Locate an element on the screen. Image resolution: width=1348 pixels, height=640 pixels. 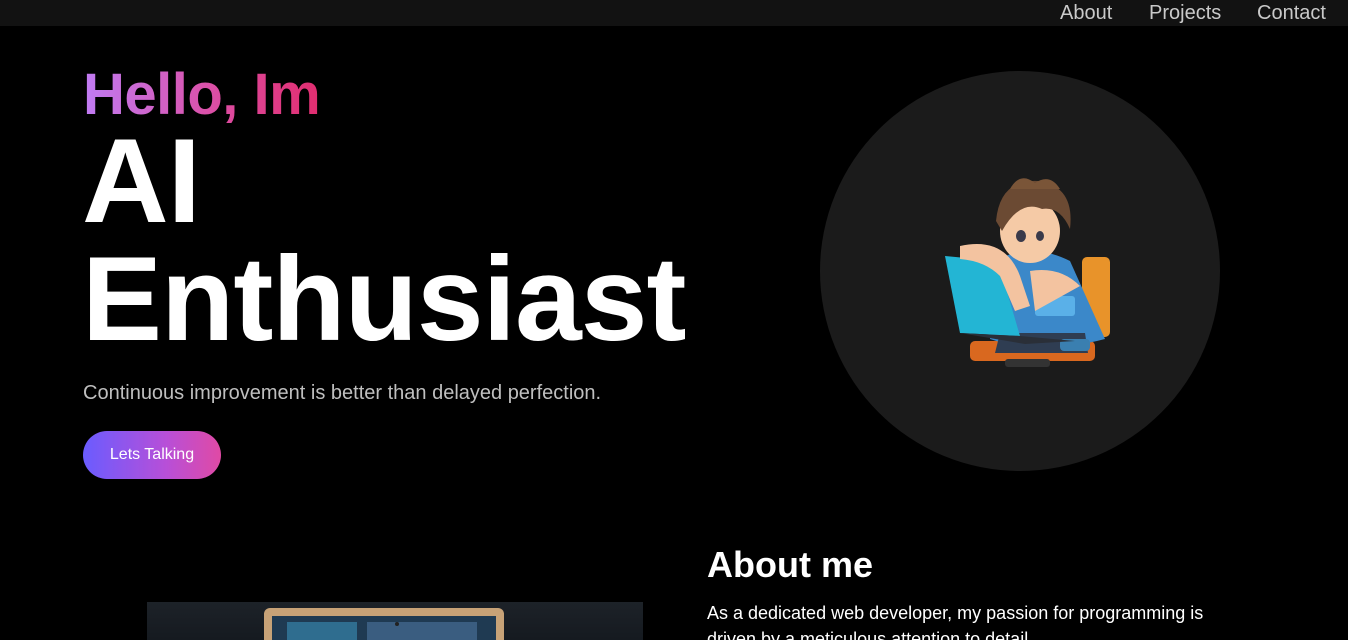
laptop-photo-icon is located at coordinates (384, 624).